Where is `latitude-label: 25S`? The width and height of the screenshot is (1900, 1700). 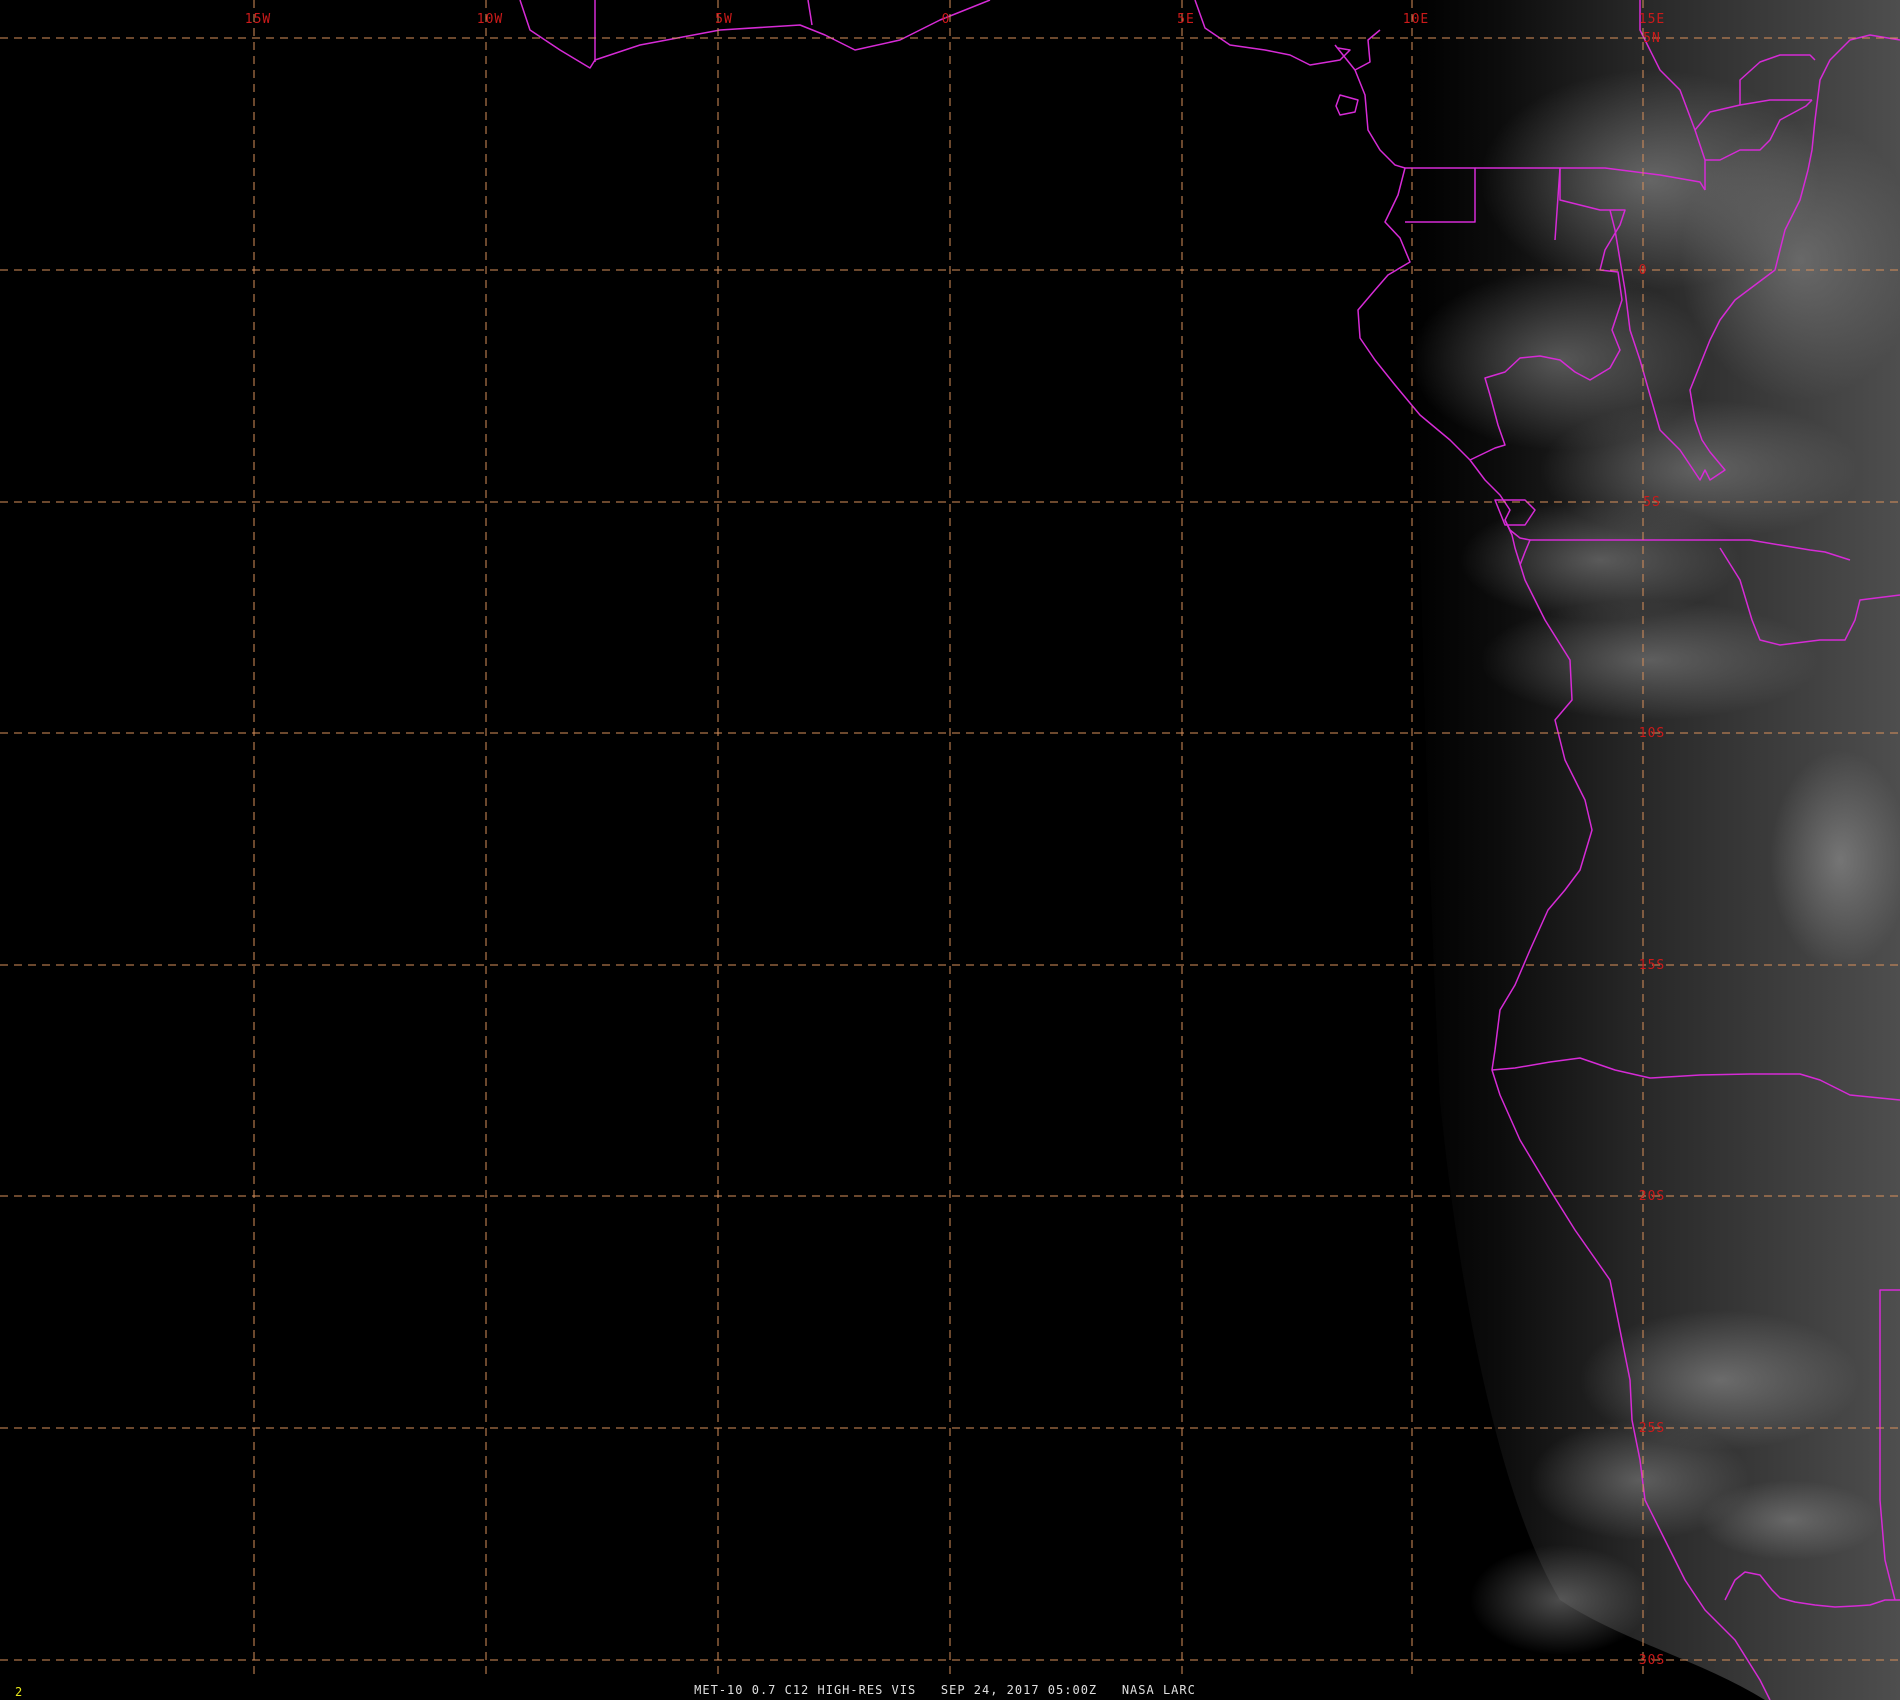
latitude-label: 25S is located at coordinates (1652, 1428).